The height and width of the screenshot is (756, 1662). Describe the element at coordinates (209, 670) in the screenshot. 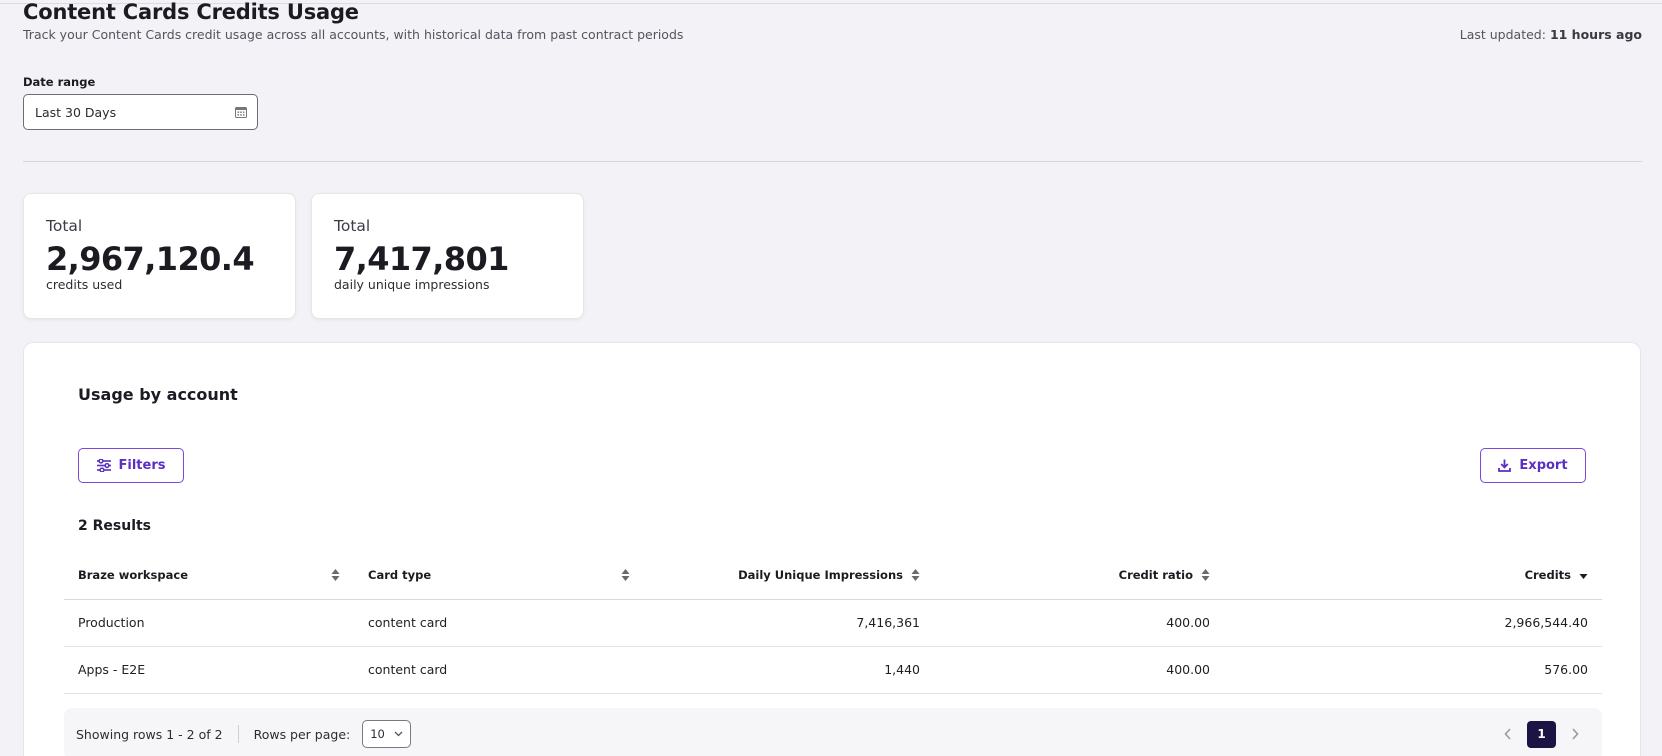

I see `cell-workspace: Apps - E2E` at that location.